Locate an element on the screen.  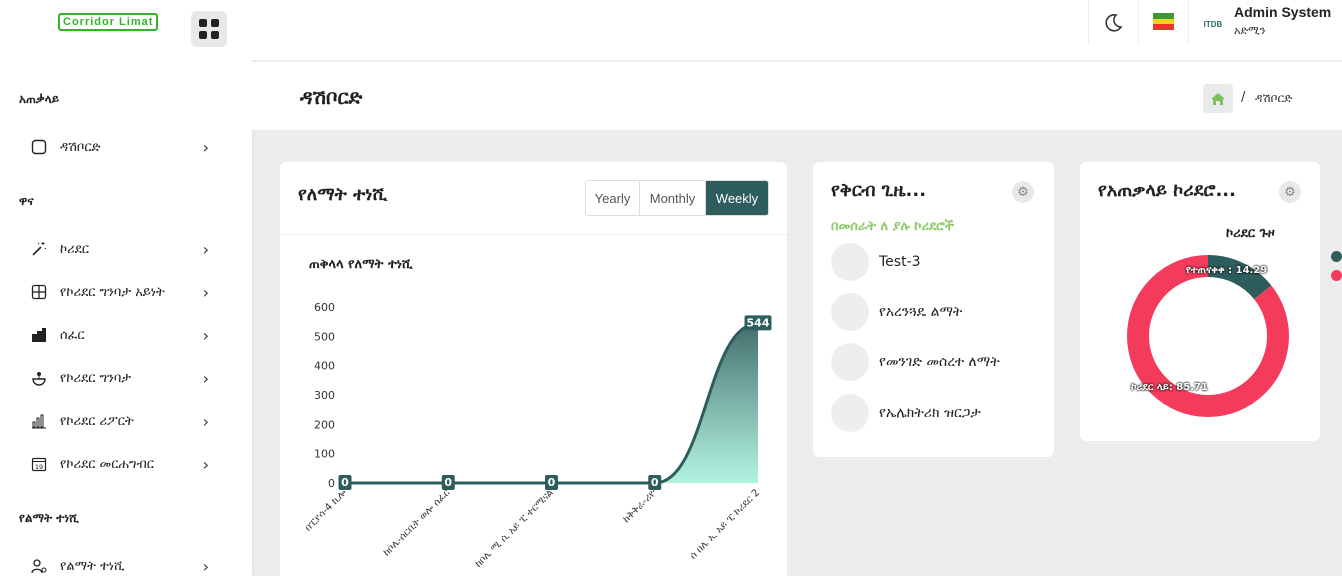
list-item: የአረንጓዴ ልማት is located at coordinates (896, 312).